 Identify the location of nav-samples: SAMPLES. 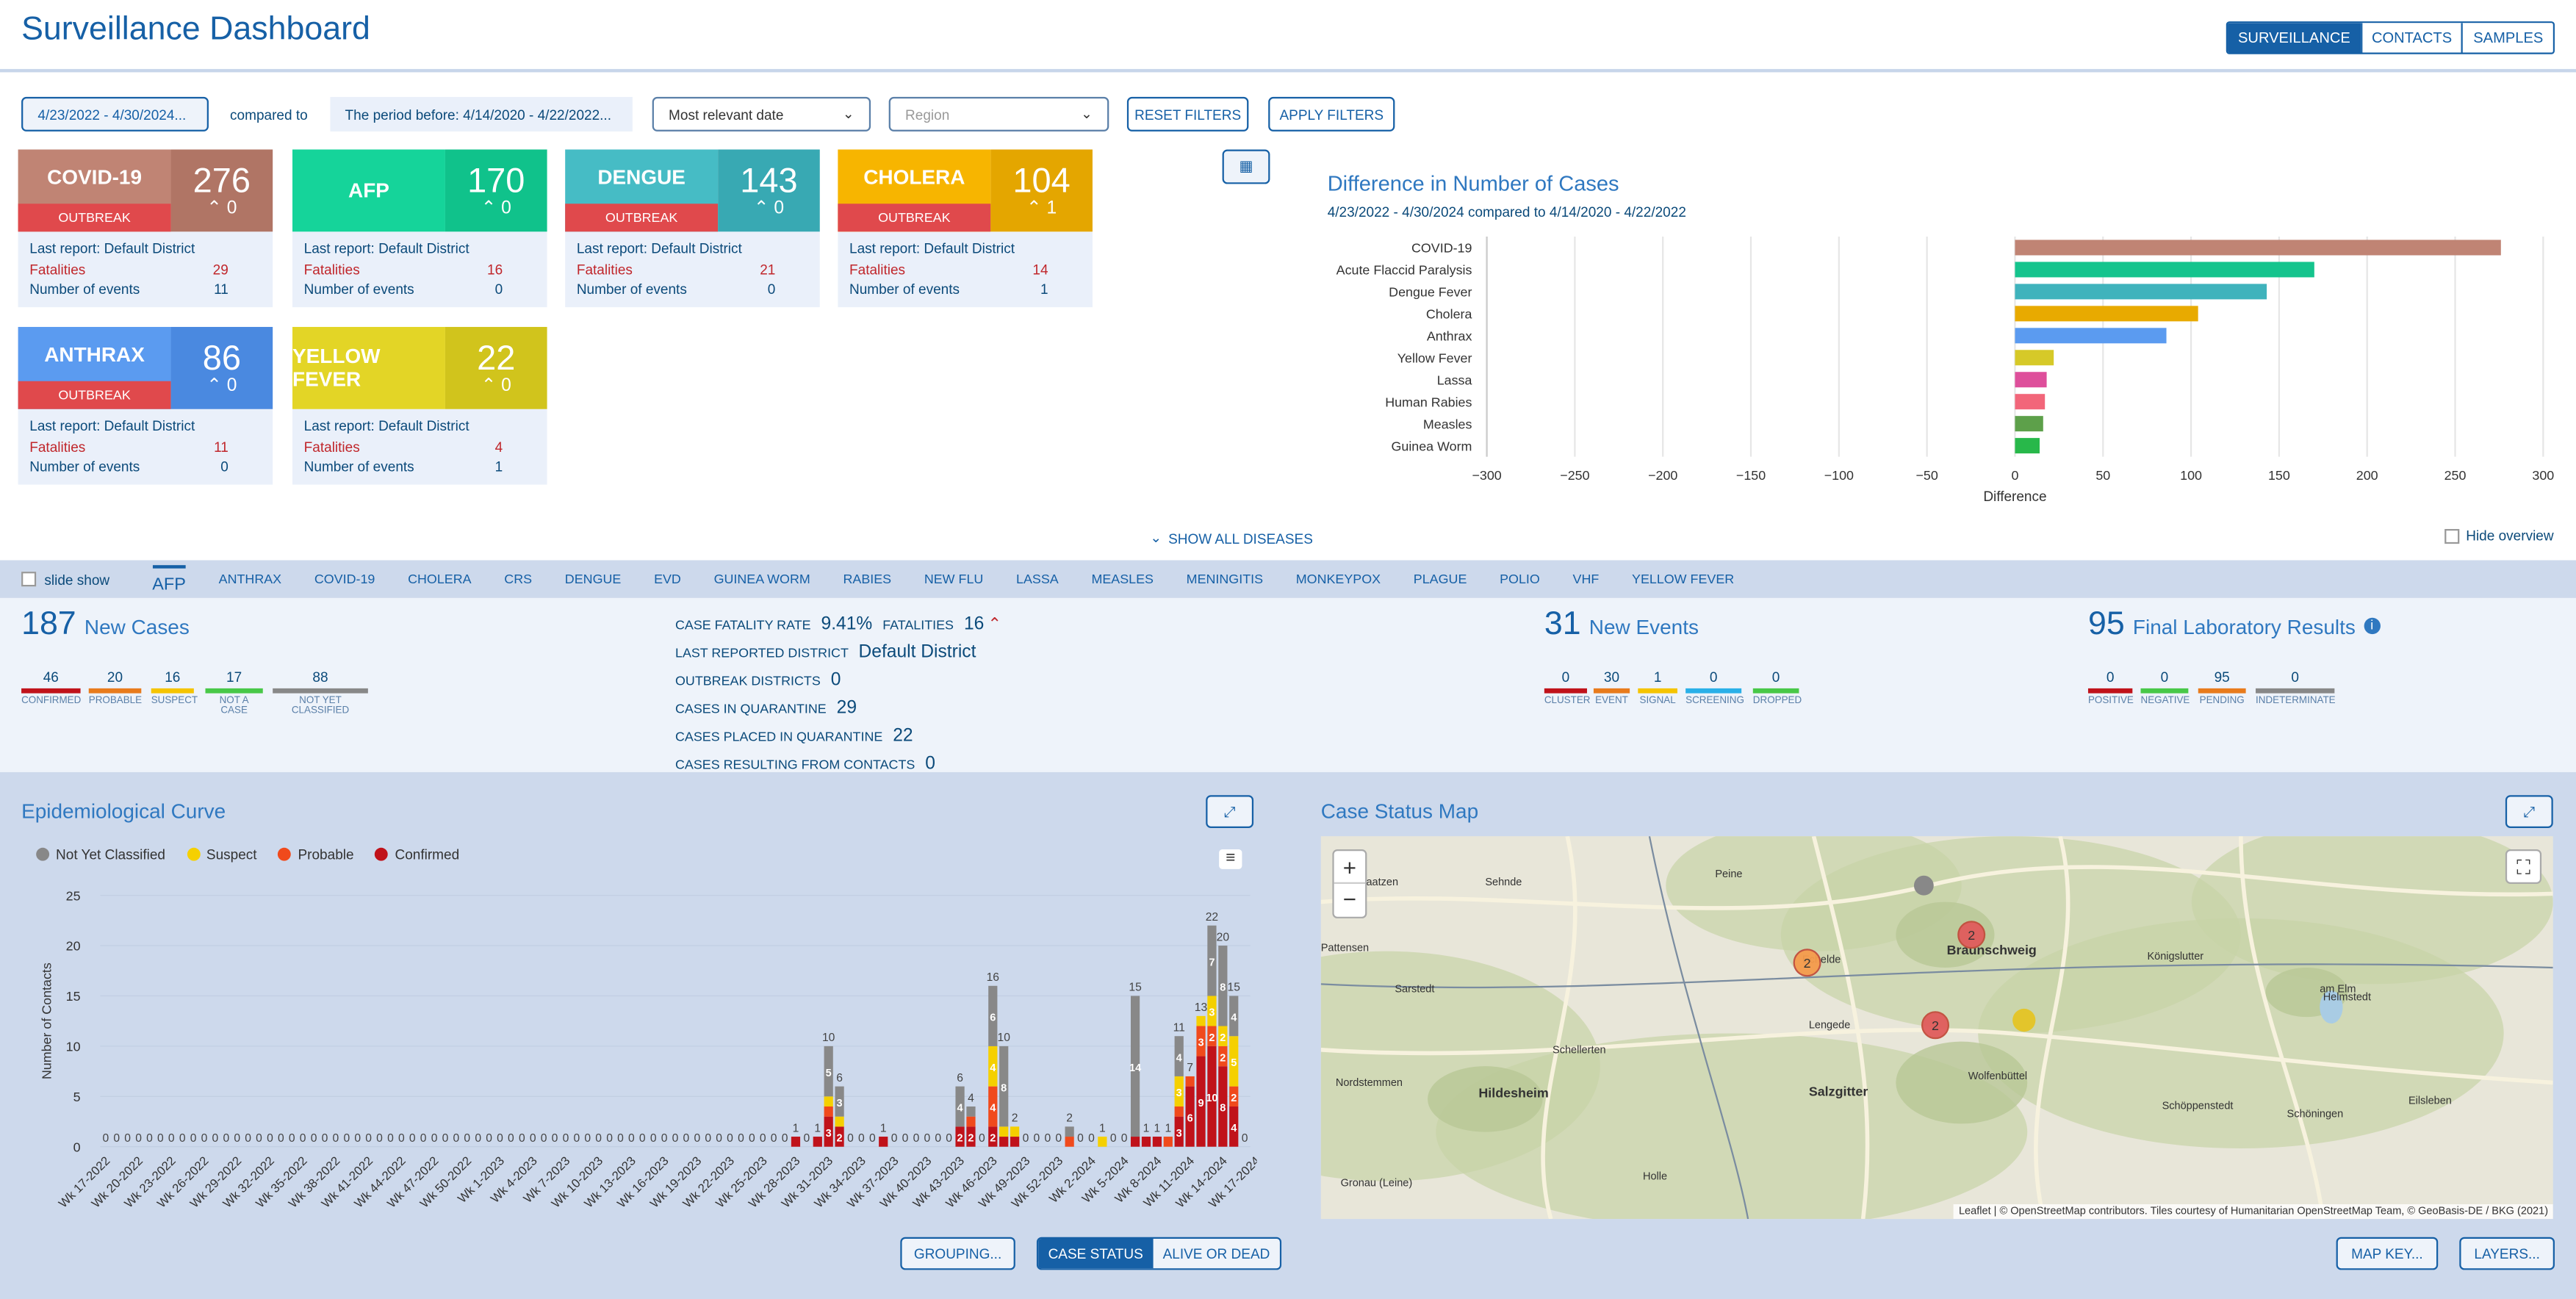
(2507, 38).